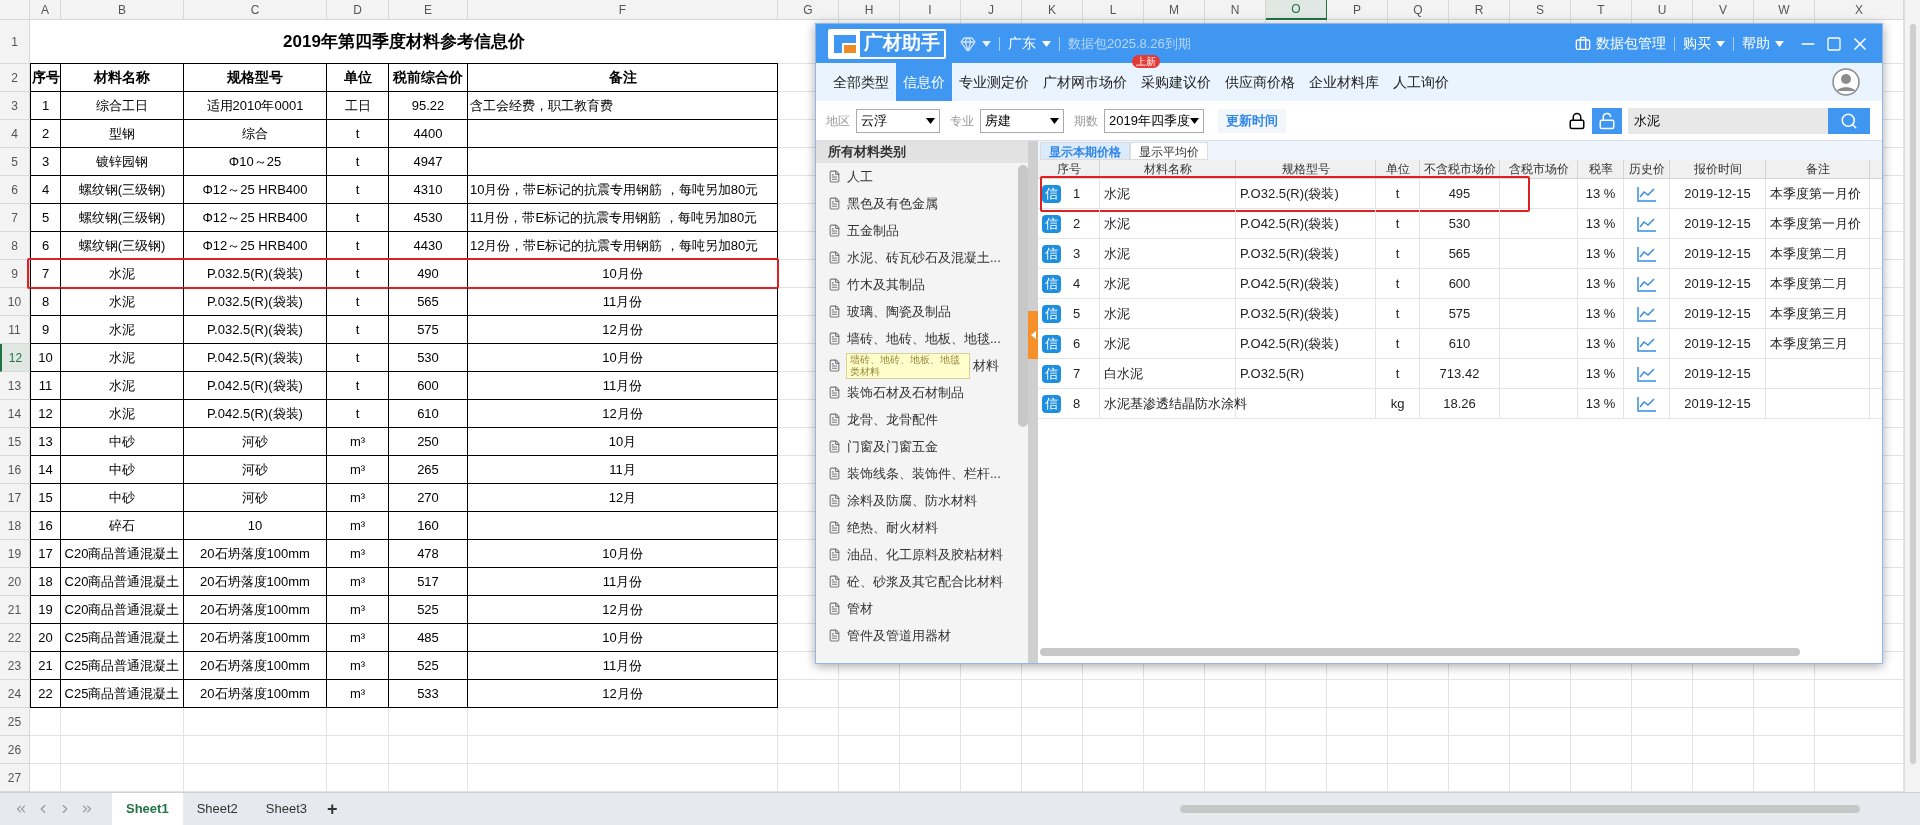 Image resolution: width=1920 pixels, height=825 pixels. I want to click on search-button, so click(1849, 120).